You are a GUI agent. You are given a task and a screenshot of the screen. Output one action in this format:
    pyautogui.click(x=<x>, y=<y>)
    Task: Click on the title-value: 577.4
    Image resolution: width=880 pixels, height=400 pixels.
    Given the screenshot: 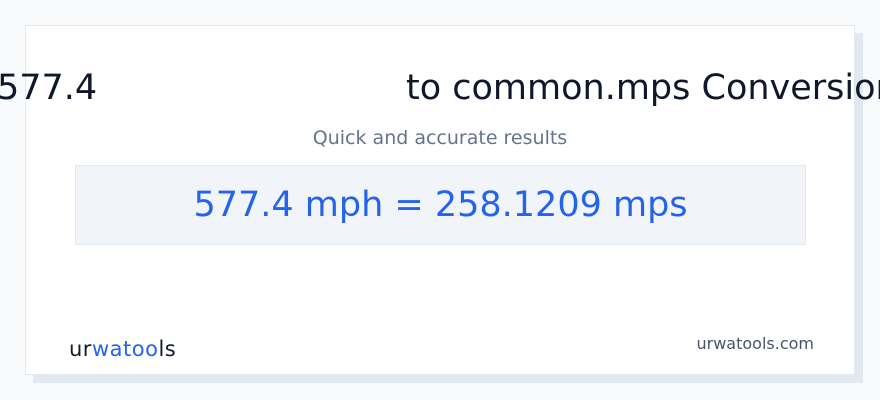 What is the action you would take?
    pyautogui.click(x=49, y=88)
    